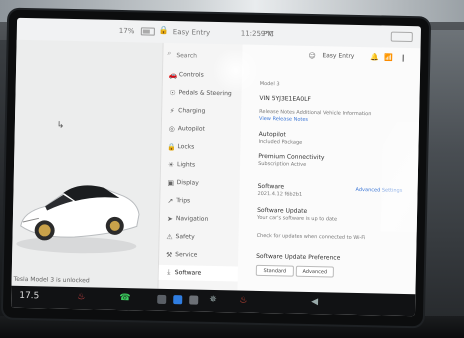  Describe the element at coordinates (186, 255) in the screenshot. I see `nav-item-label: Service` at that location.